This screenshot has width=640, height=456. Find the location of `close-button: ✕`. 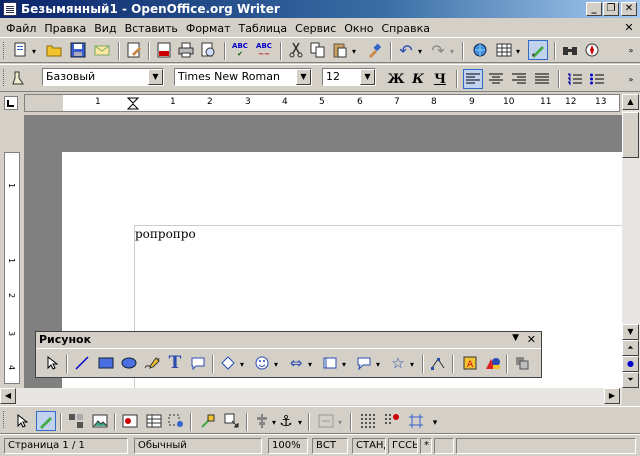

close-button: ✕ is located at coordinates (629, 9).